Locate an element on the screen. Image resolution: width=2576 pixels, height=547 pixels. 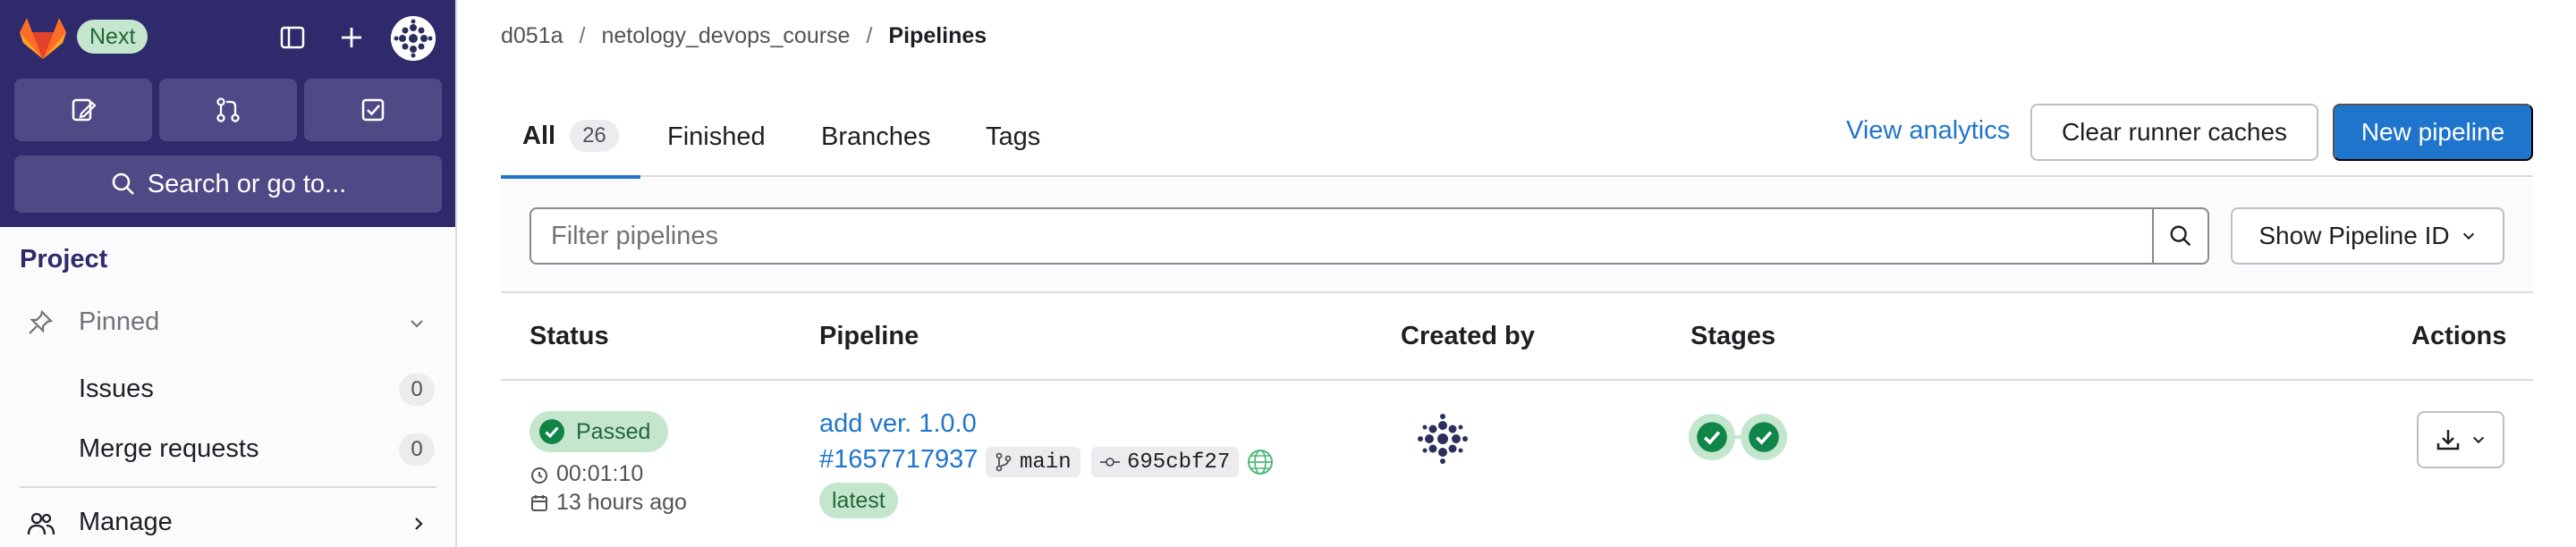
pipeline-id-link: #1657717937 is located at coordinates (898, 460).